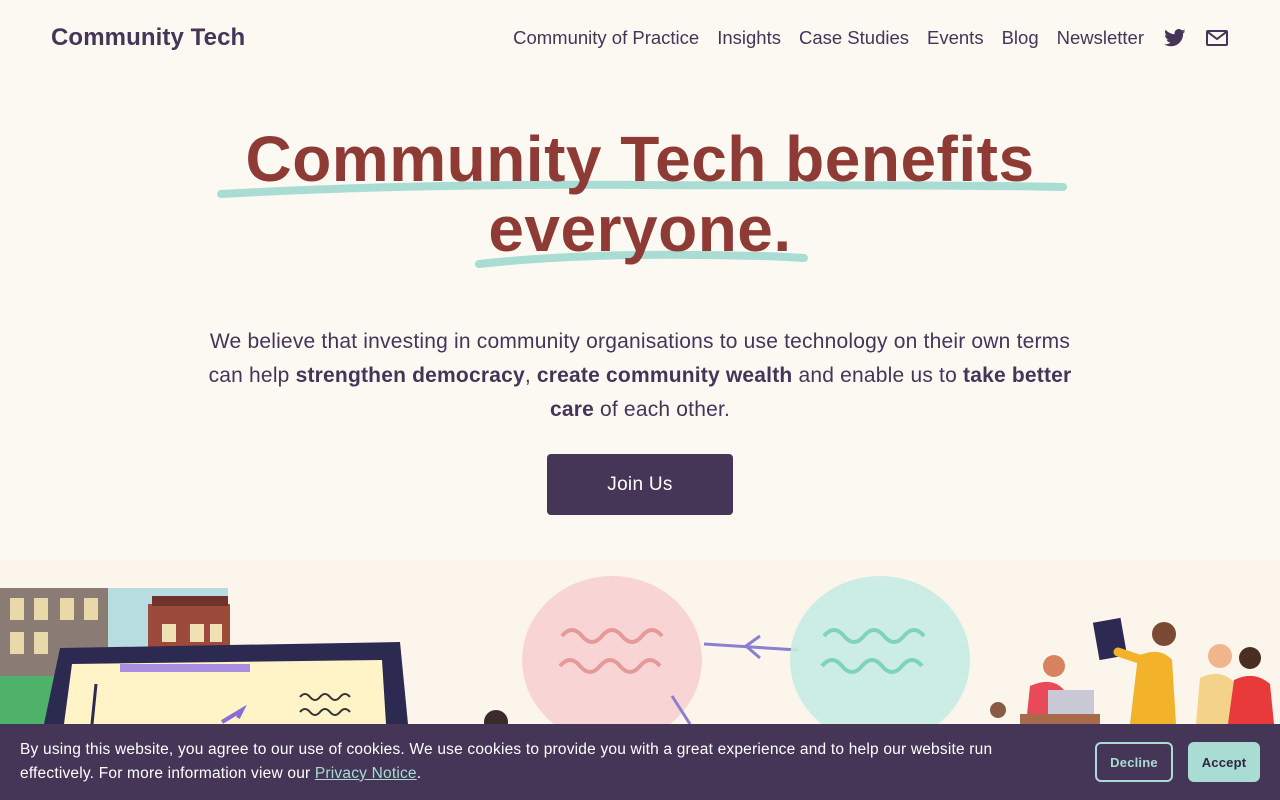  Describe the element at coordinates (640, 159) in the screenshot. I see `hero-title-line-1: Community Tech benefits` at that location.